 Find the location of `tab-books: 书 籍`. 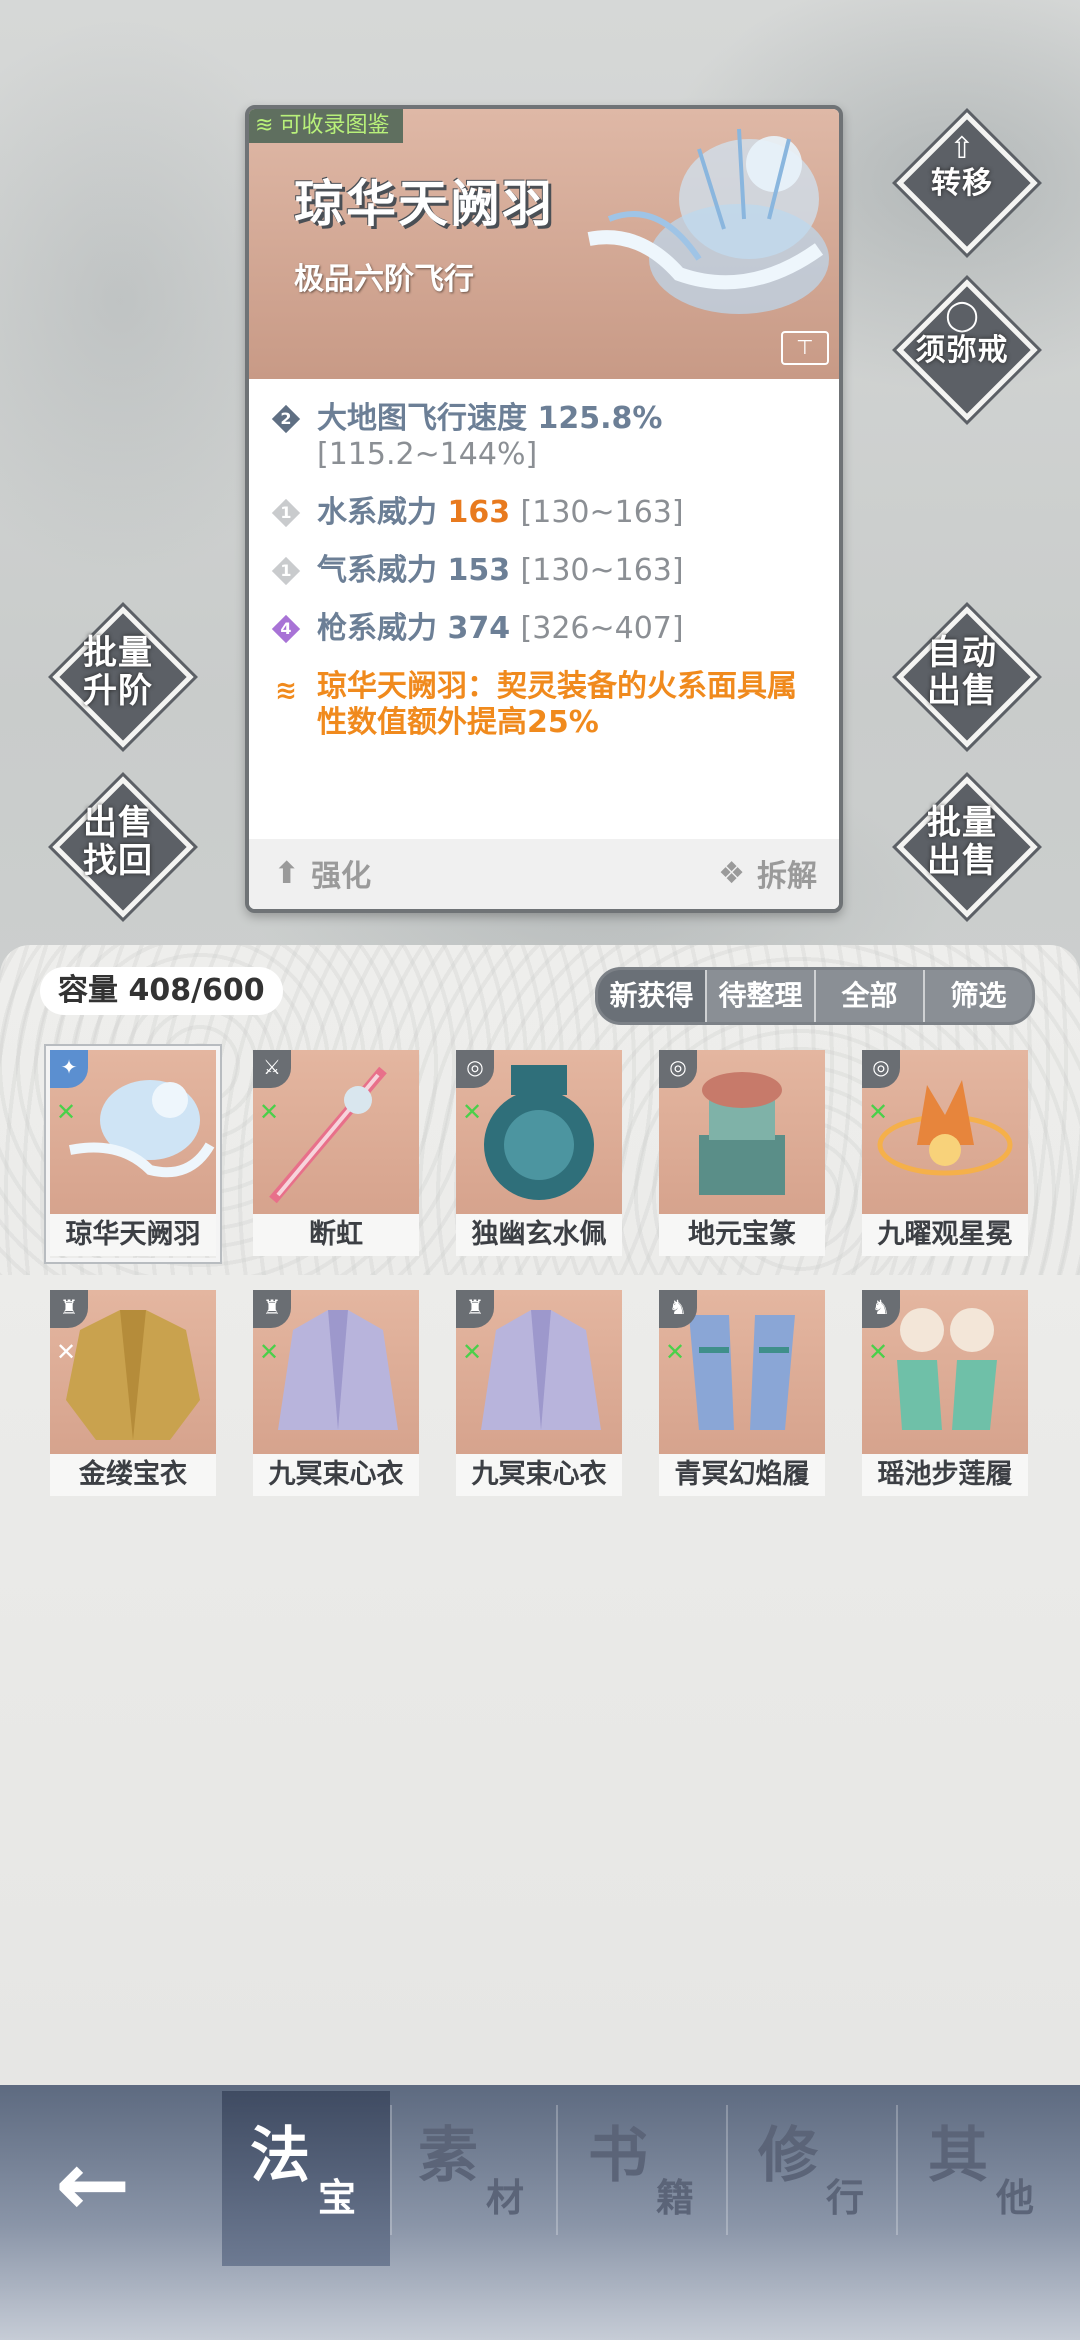

tab-books: 书 籍 is located at coordinates (643, 2182).